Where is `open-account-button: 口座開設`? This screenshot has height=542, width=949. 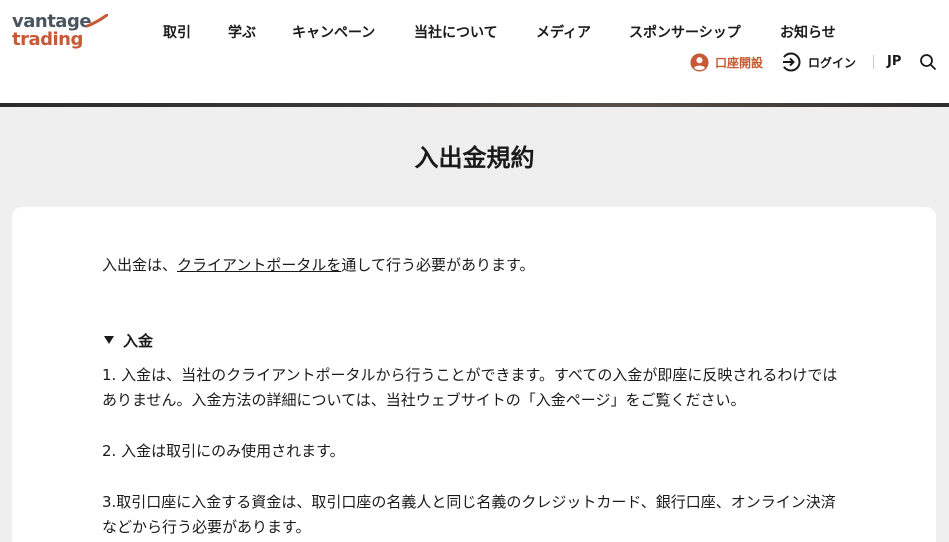
open-account-button: 口座開設 is located at coordinates (726, 62).